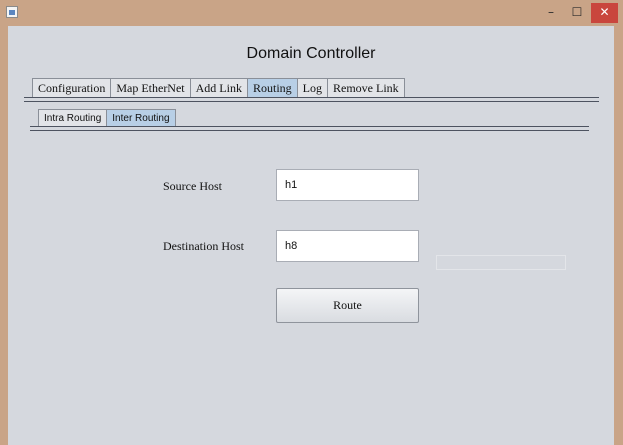  Describe the element at coordinates (347, 246) in the screenshot. I see `destination-host-input: h8` at that location.